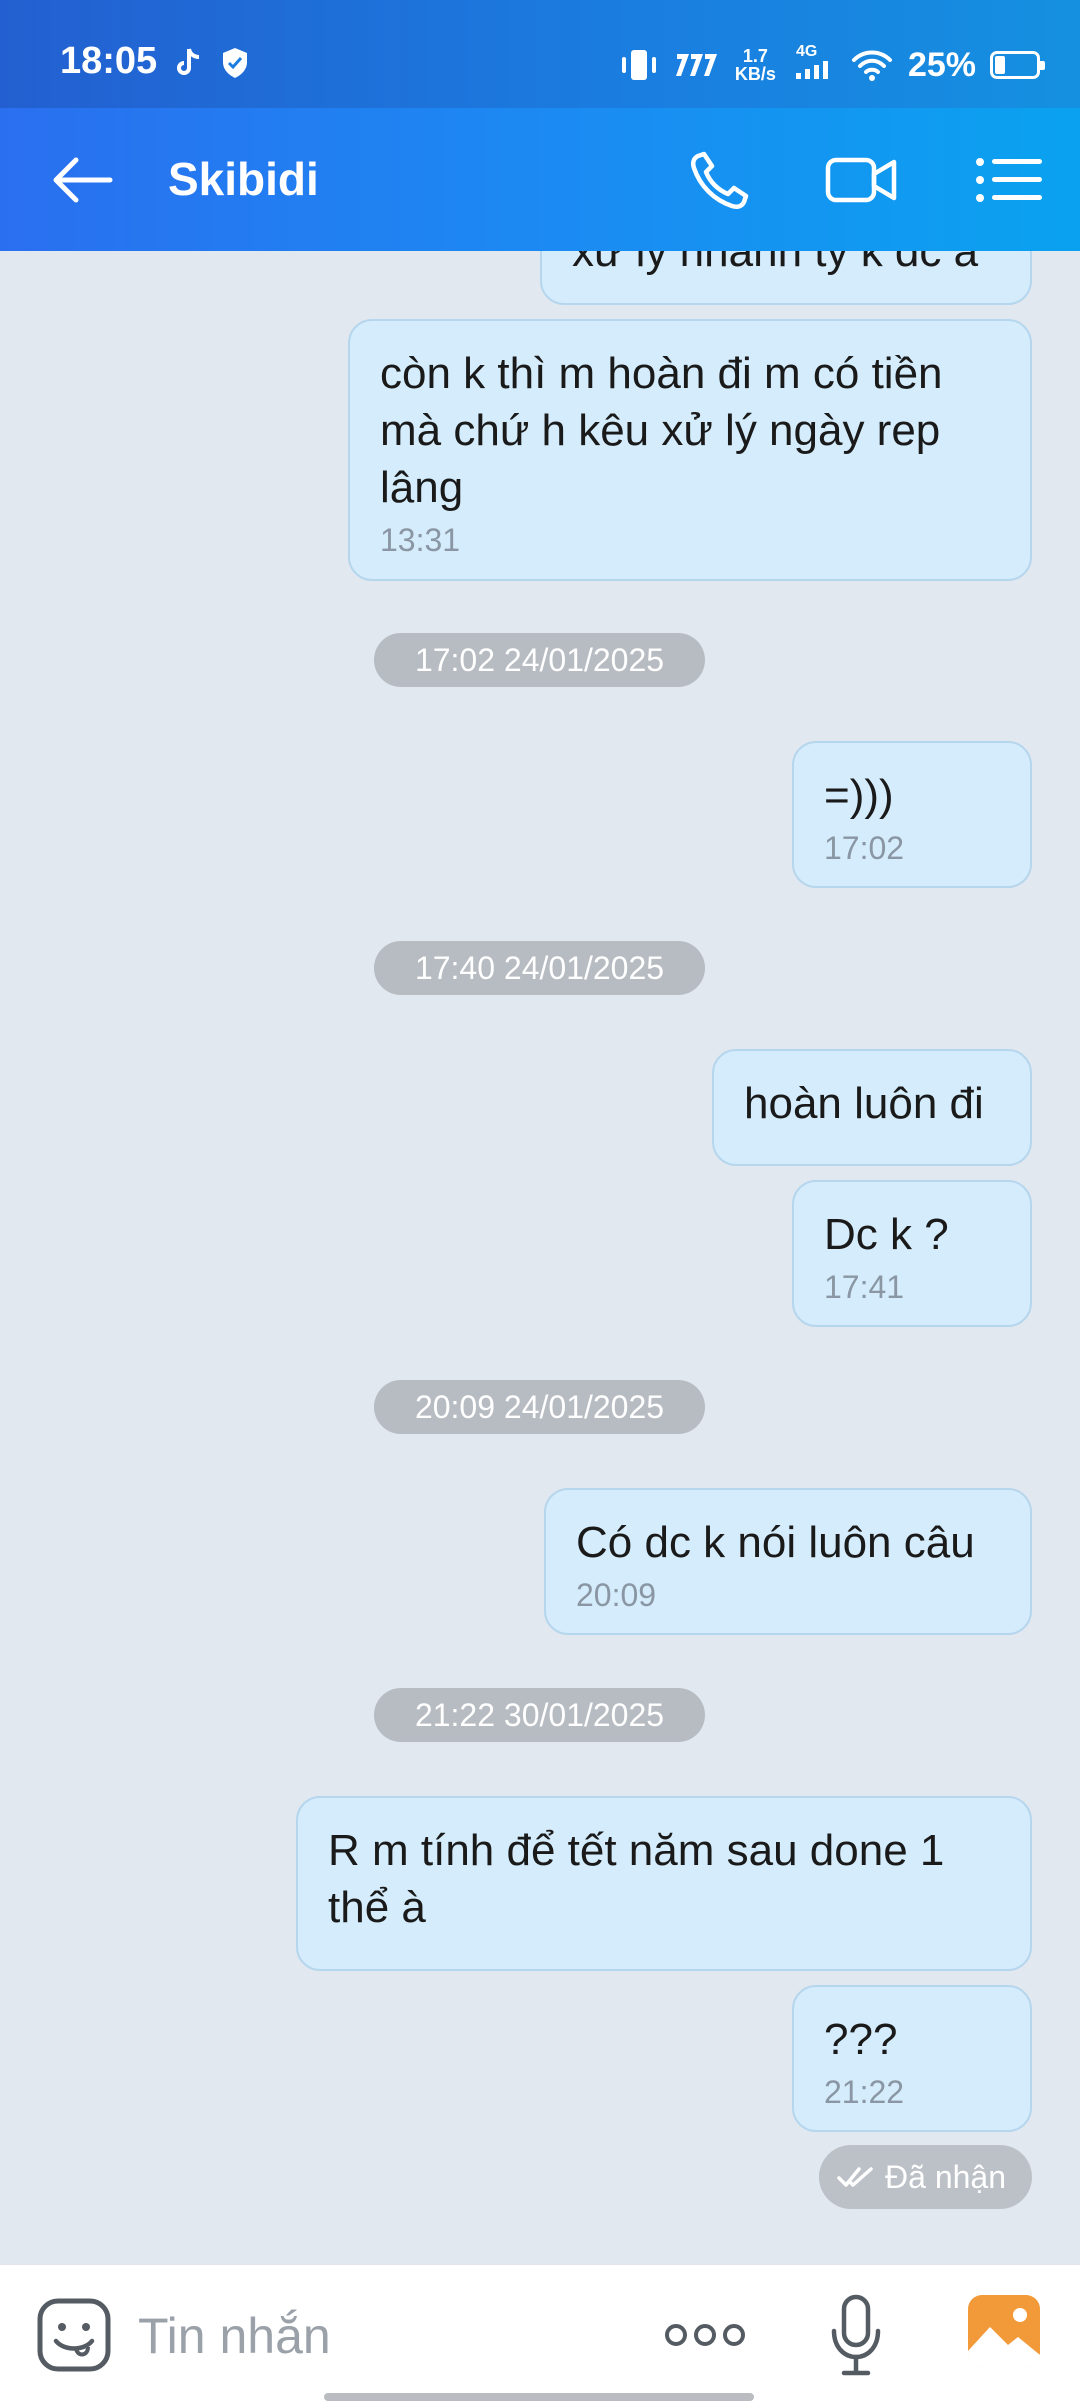 The image size is (1080, 2408). What do you see at coordinates (109, 61) in the screenshot?
I see `status-time: 18:05` at bounding box center [109, 61].